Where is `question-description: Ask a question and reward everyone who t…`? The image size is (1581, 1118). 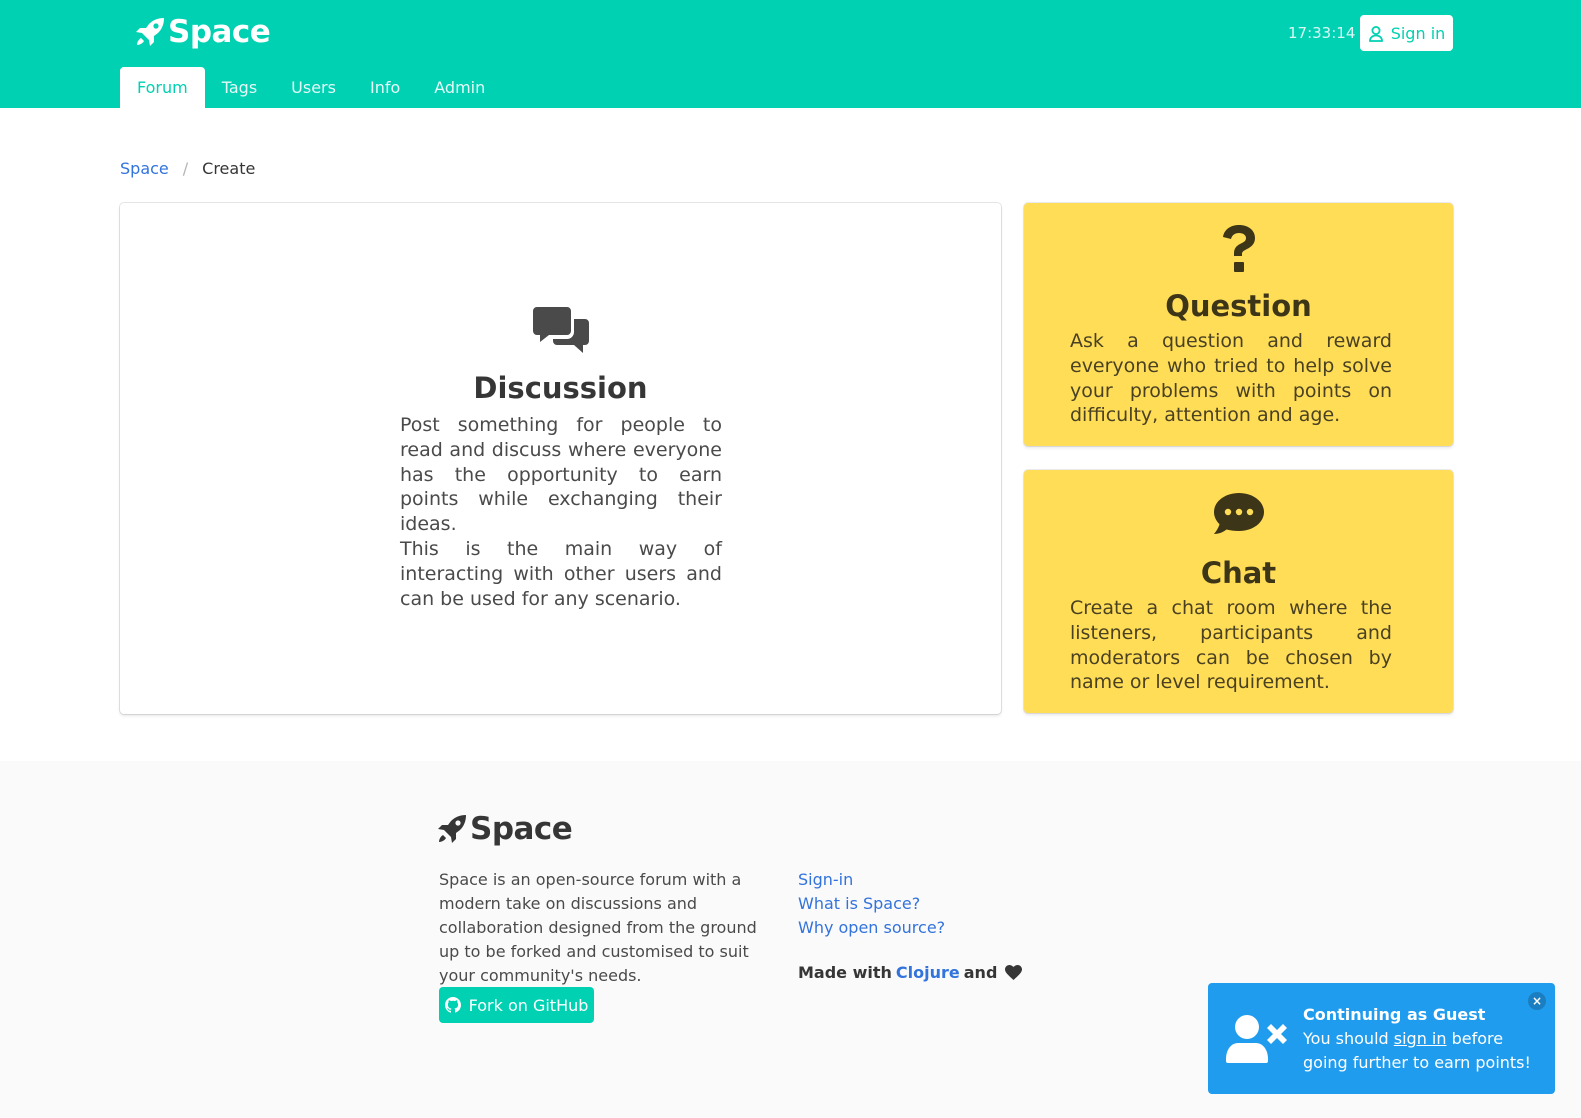
question-description: Ask a question and reward everyone who t… is located at coordinates (1231, 378).